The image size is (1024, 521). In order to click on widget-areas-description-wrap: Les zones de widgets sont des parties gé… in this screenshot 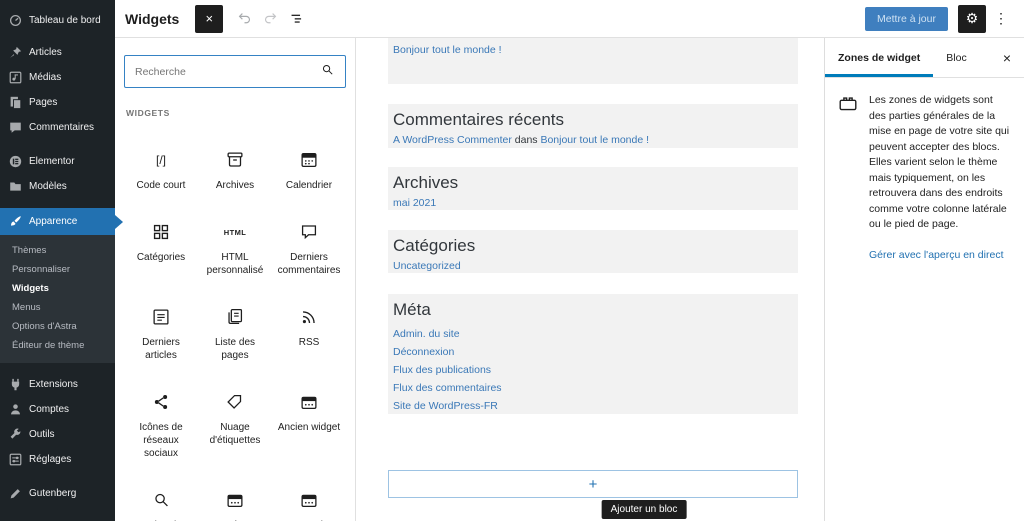, I will do `click(940, 178)`.